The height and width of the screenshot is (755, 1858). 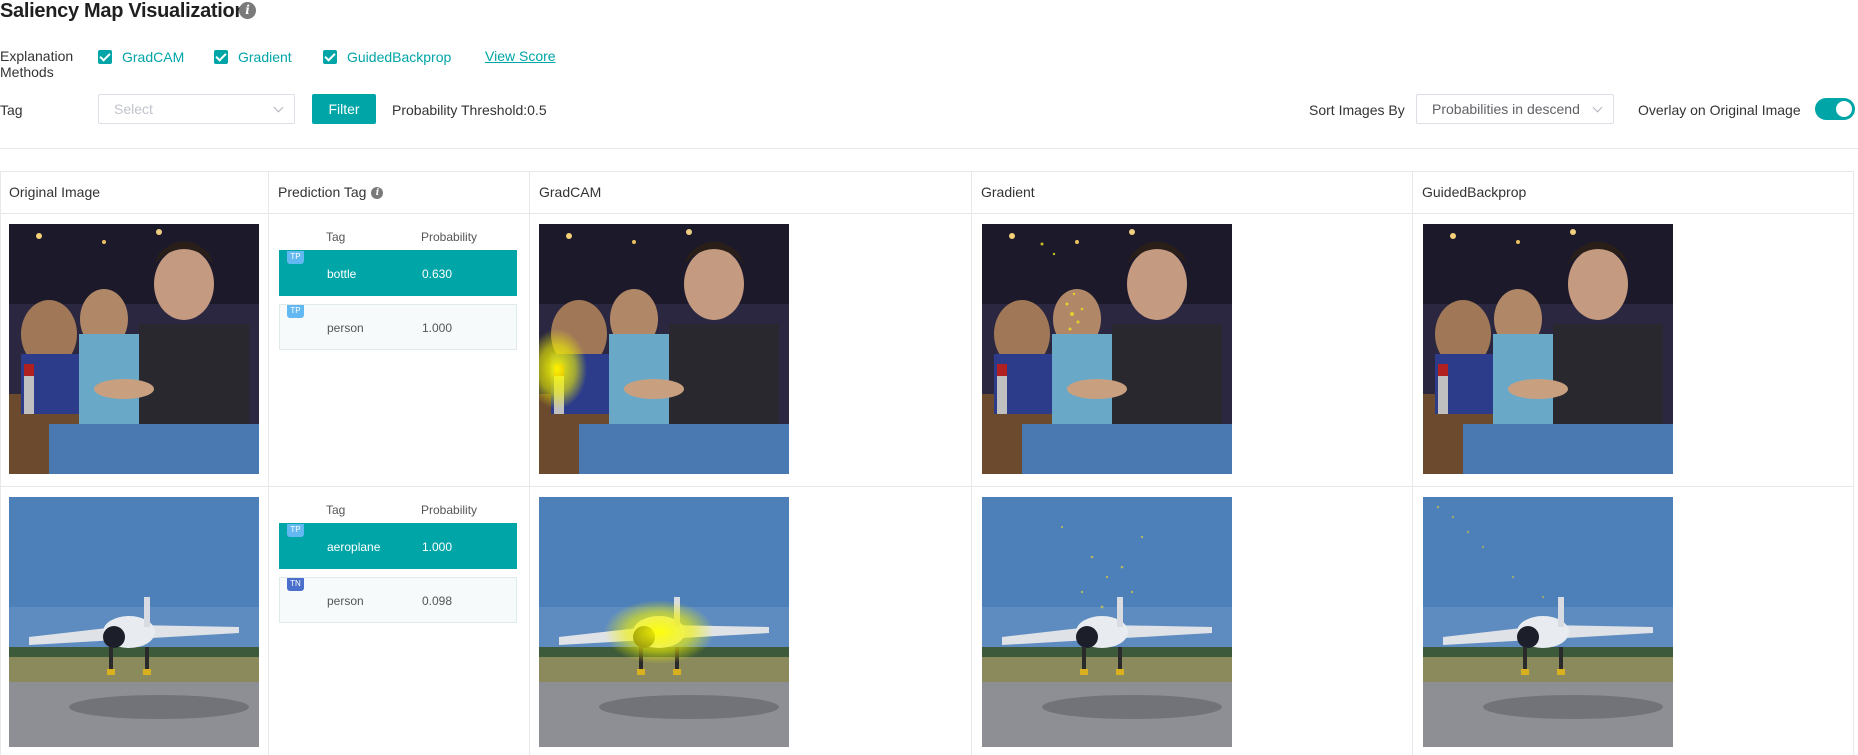 I want to click on column-header-gradient: Gradient, so click(x=1008, y=192).